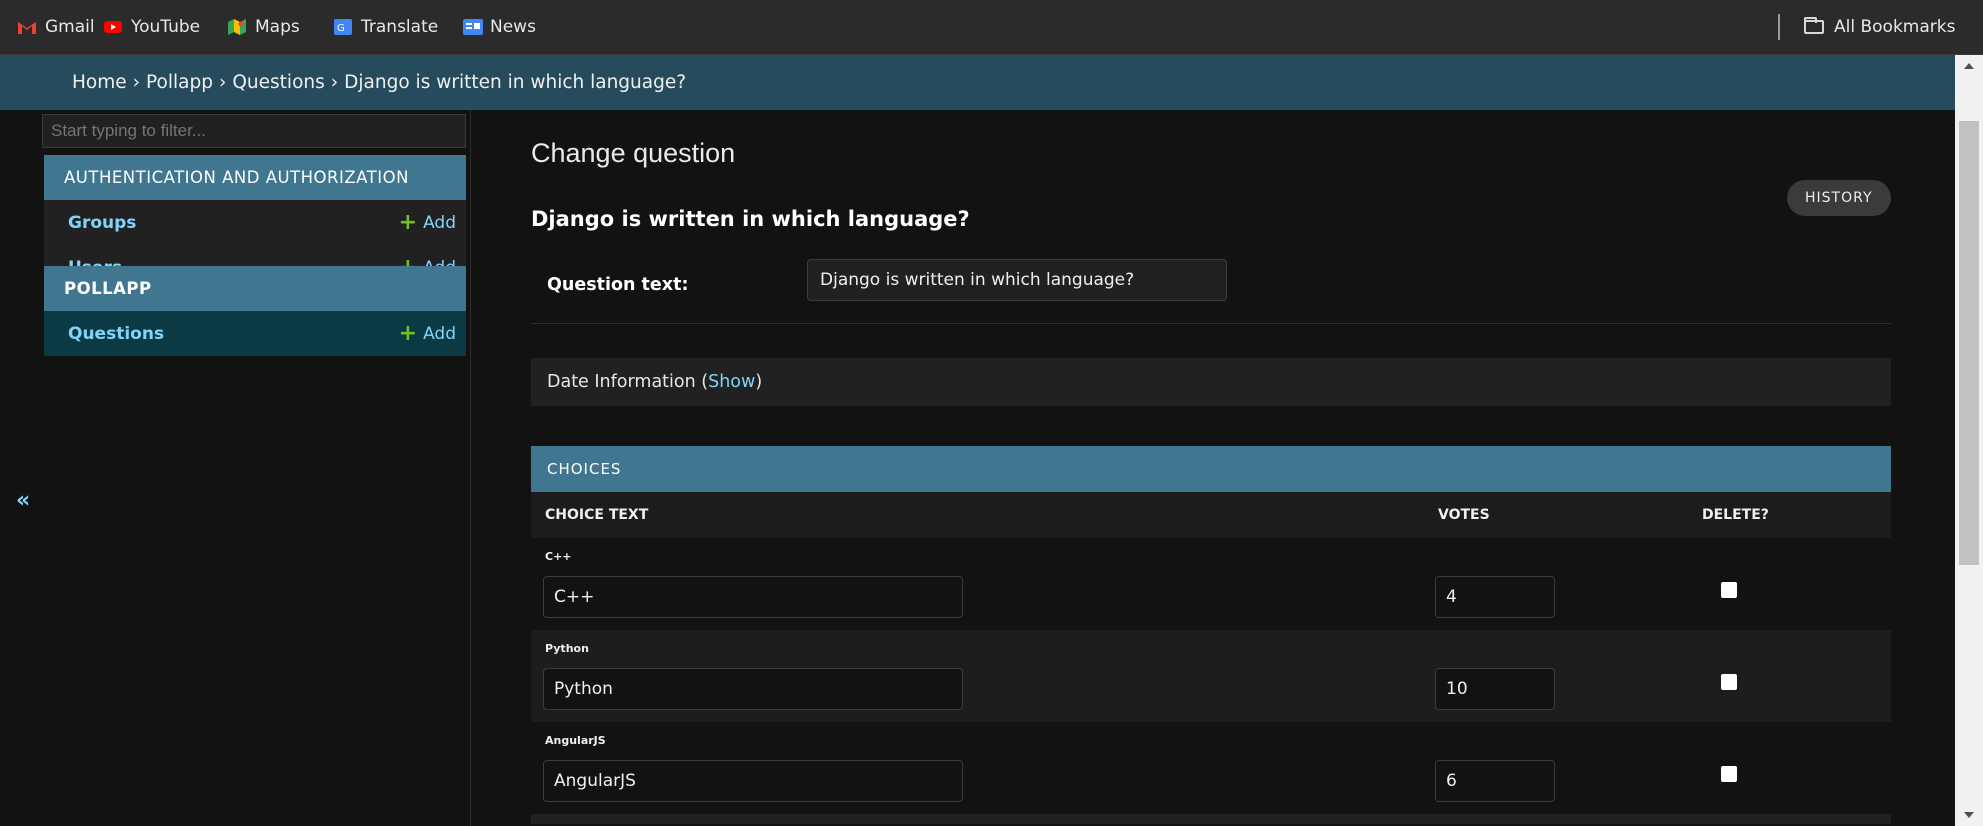 This screenshot has width=1983, height=826. I want to click on youtube-icon, so click(113, 27).